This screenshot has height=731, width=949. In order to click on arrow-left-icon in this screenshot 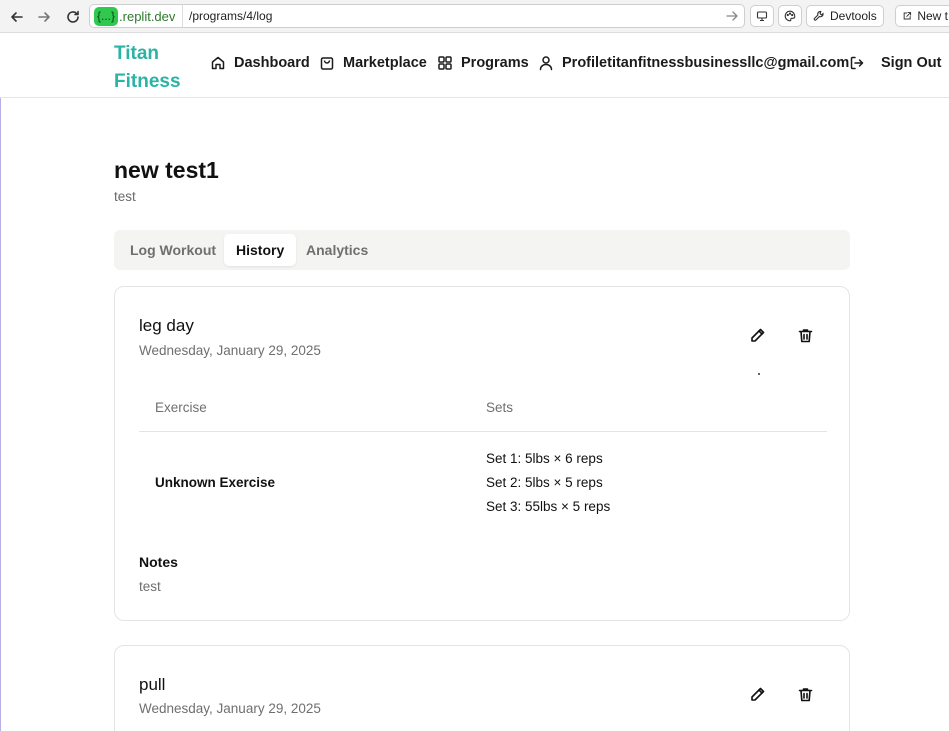, I will do `click(17, 17)`.